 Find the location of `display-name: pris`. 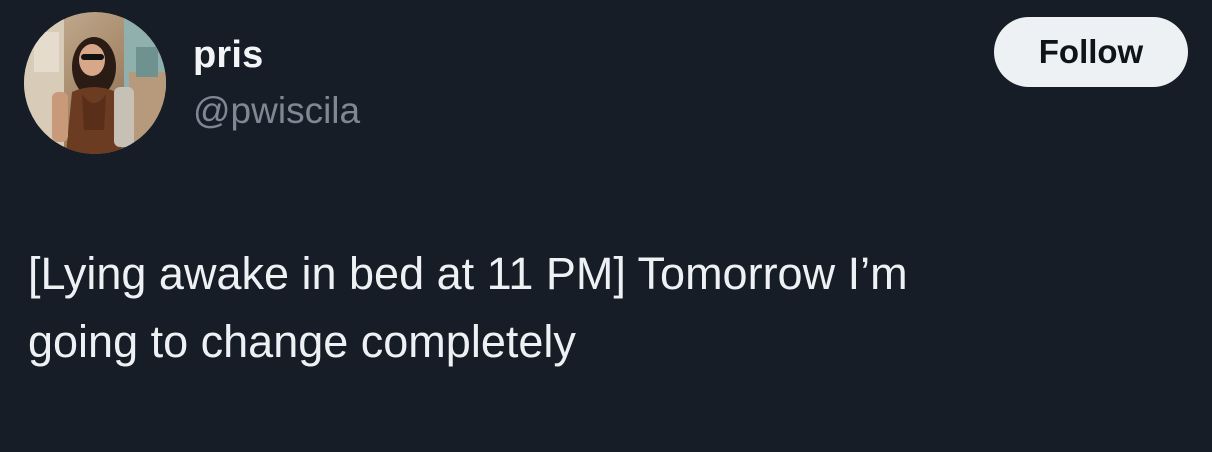

display-name: pris is located at coordinates (228, 55).